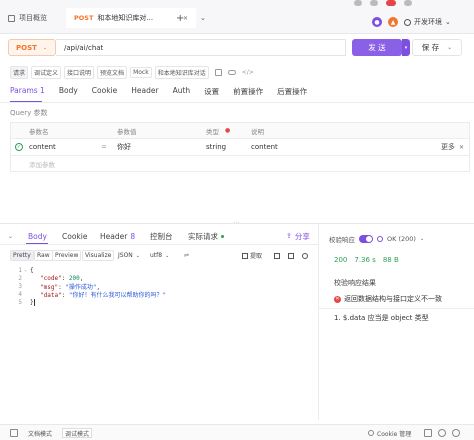 The width and height of the screenshot is (474, 440). I want to click on add-param-placeholder: 添加参数, so click(42, 164).